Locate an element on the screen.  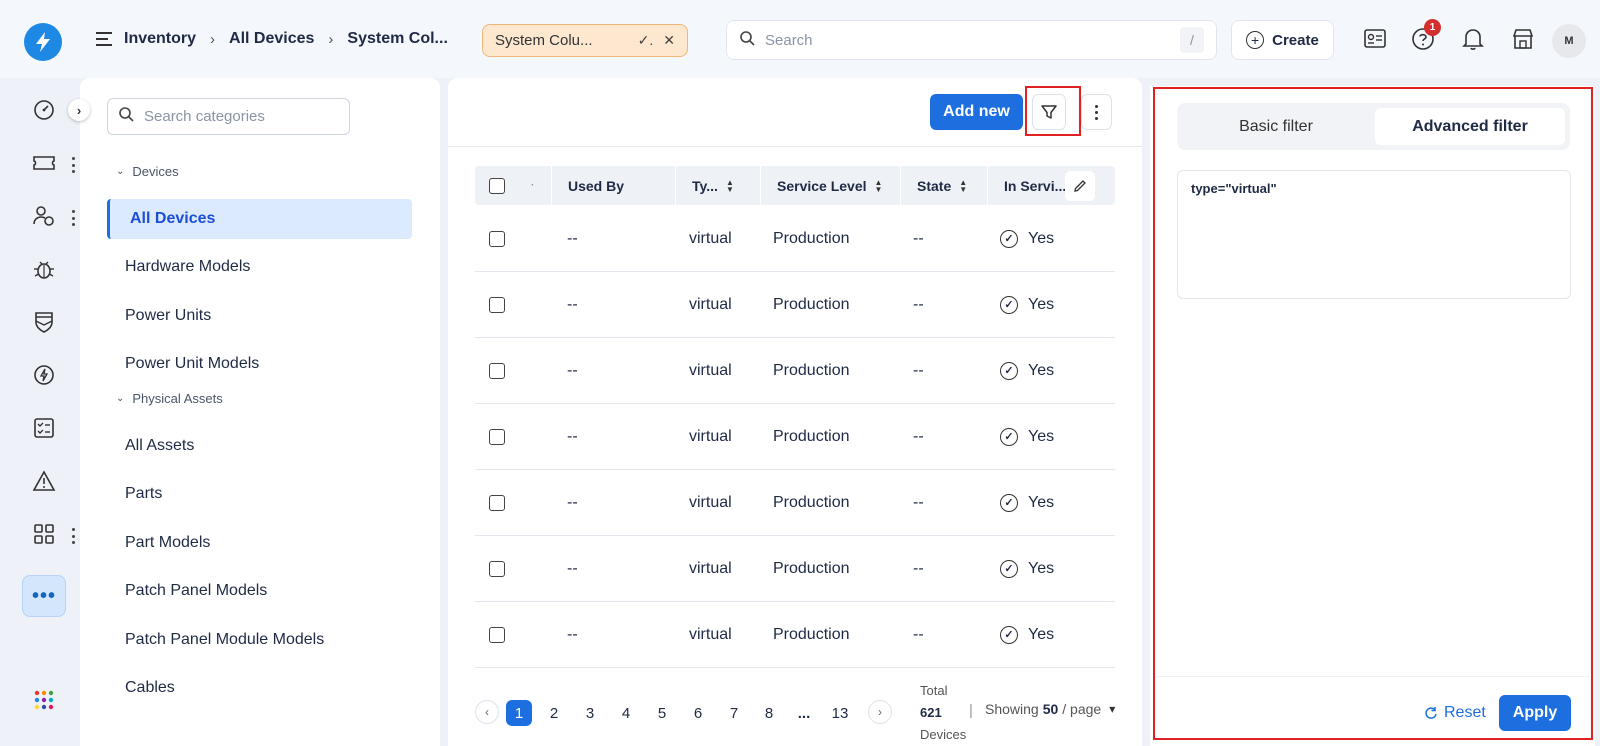
hamburger-menu-icon is located at coordinates (105, 39).